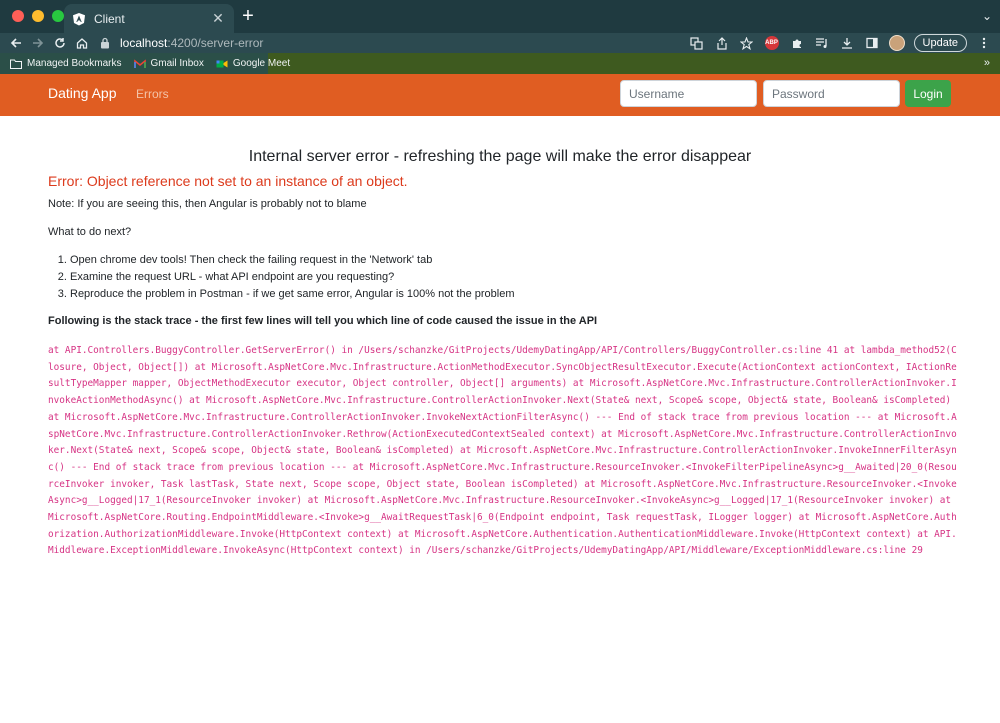 This screenshot has width=1000, height=723. Describe the element at coordinates (79, 19) in the screenshot. I see `angular-icon` at that location.